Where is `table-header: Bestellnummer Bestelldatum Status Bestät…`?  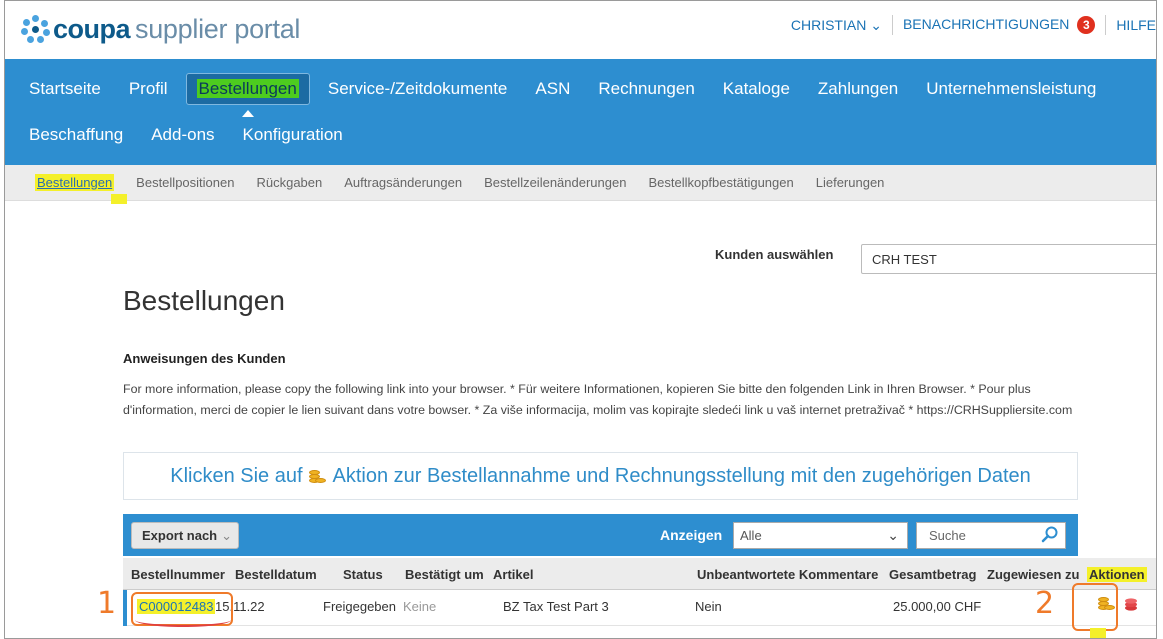
table-header: Bestellnummer Bestelldatum Status Bestät… is located at coordinates (639, 574).